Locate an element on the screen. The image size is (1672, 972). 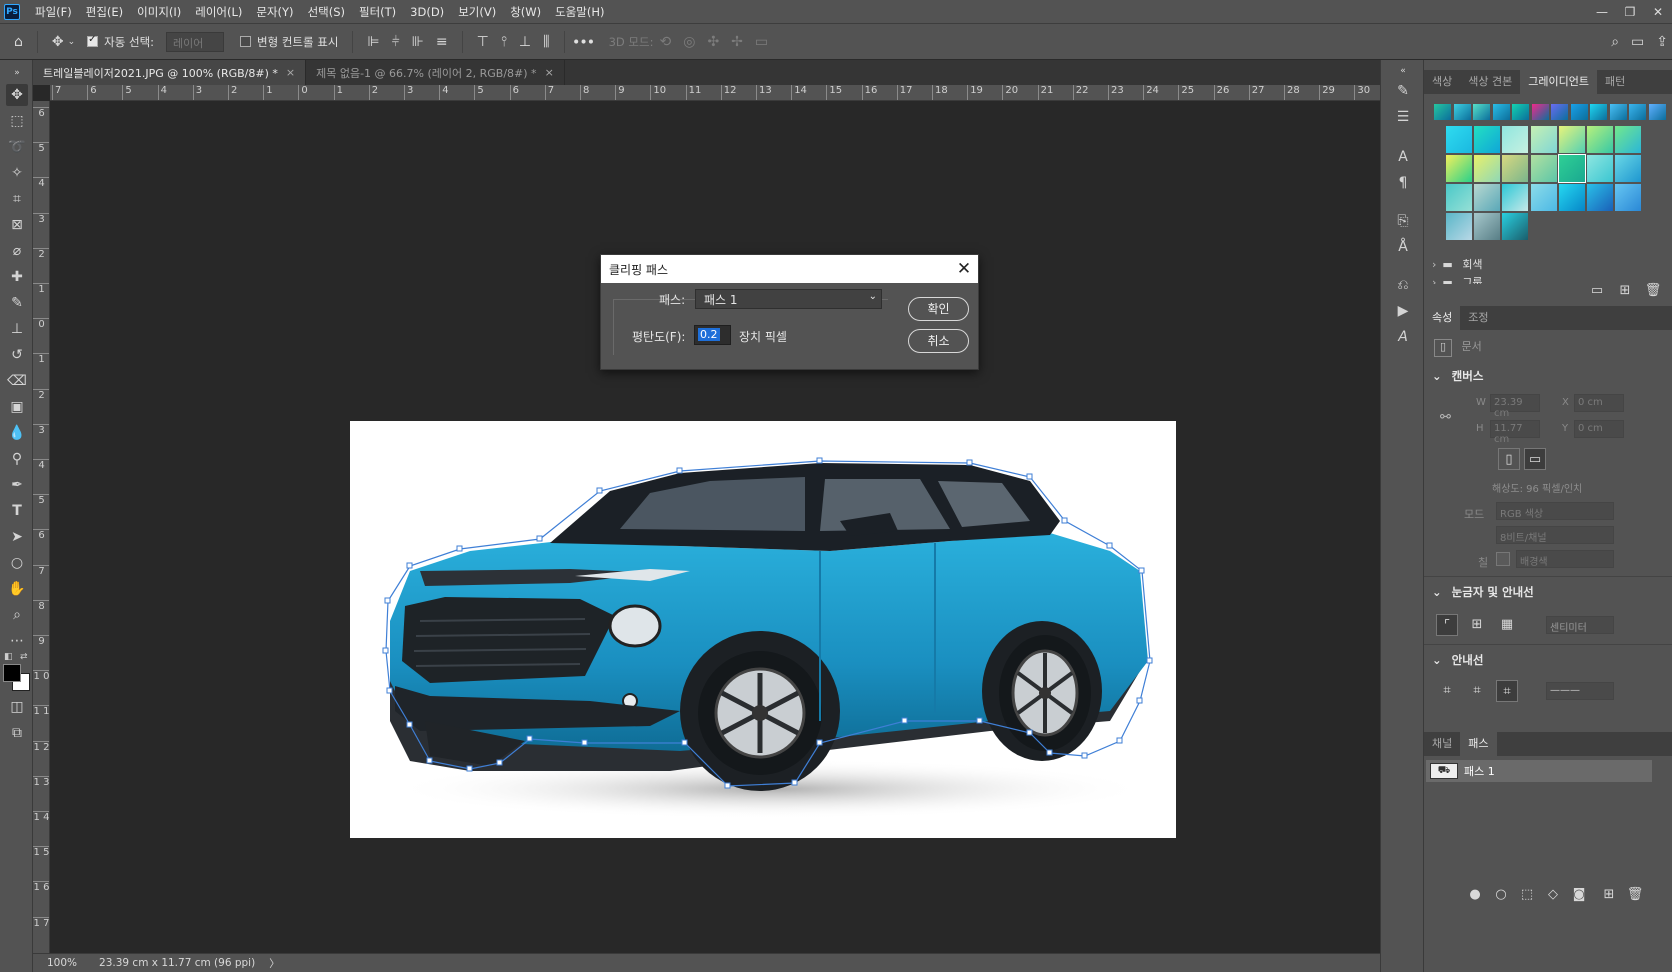
guides-section-header: ⌄ 안내선 is located at coordinates (1457, 660).